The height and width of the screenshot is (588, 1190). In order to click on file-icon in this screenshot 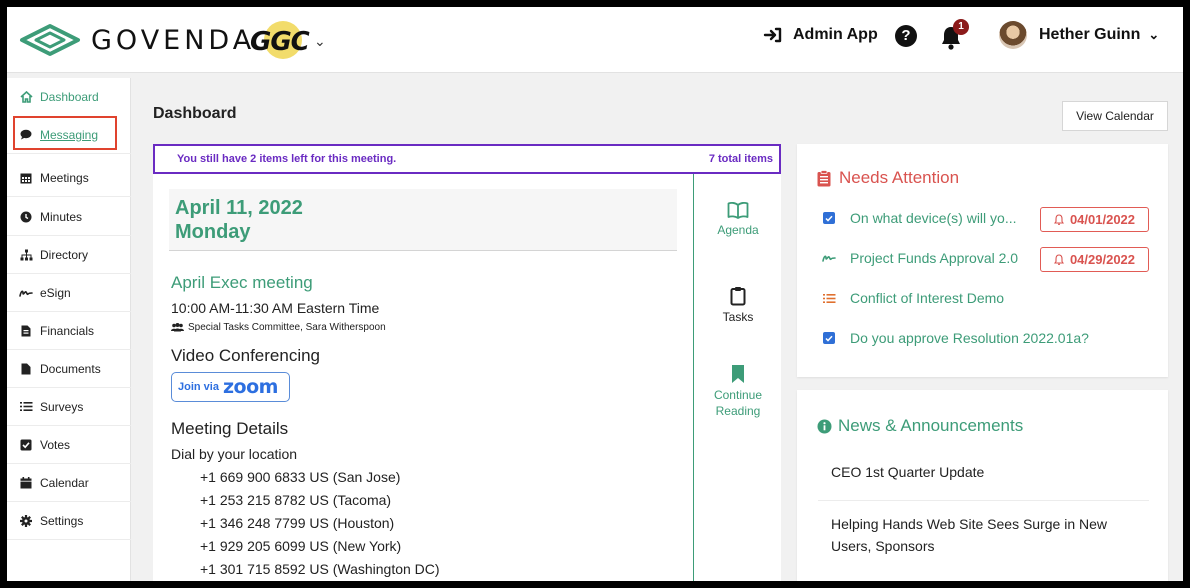, I will do `click(26, 369)`.